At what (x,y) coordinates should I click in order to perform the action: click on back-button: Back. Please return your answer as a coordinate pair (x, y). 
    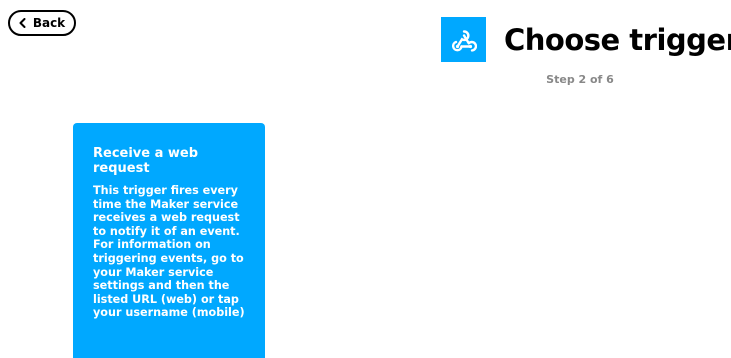
    Looking at the image, I should click on (42, 23).